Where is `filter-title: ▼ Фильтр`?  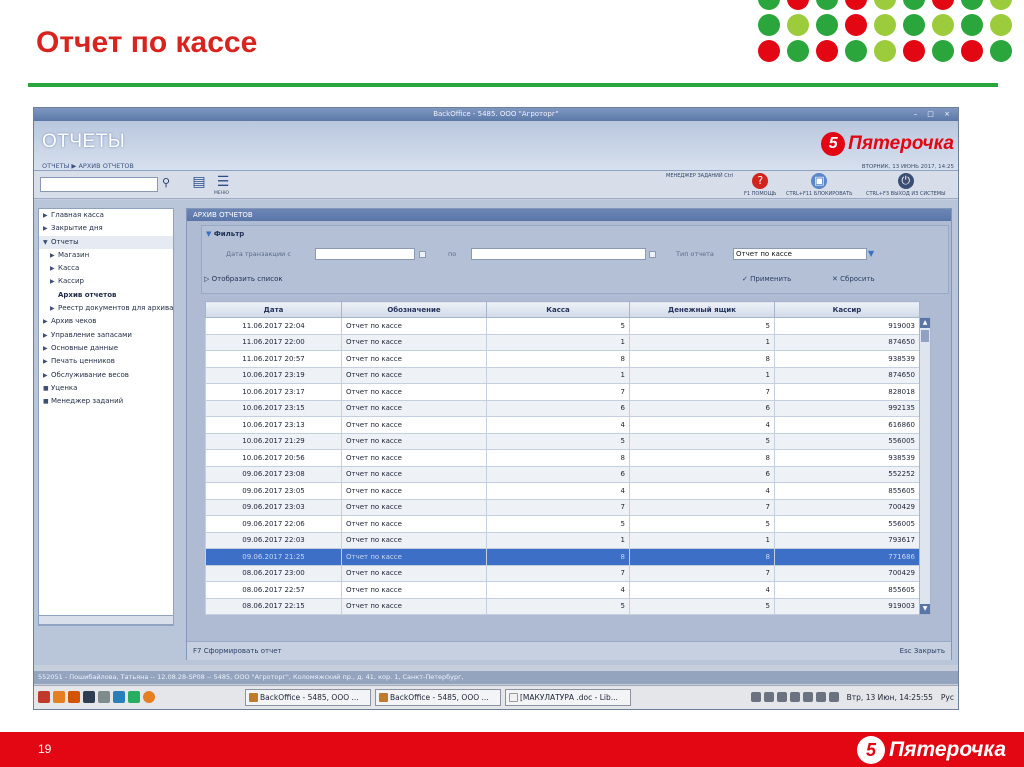
filter-title: ▼ Фильтр is located at coordinates (225, 234).